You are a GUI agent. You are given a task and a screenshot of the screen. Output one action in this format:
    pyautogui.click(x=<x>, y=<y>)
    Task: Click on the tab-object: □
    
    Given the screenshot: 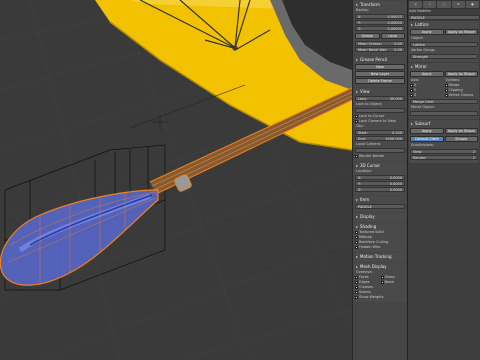 What is the action you would take?
    pyautogui.click(x=444, y=4)
    